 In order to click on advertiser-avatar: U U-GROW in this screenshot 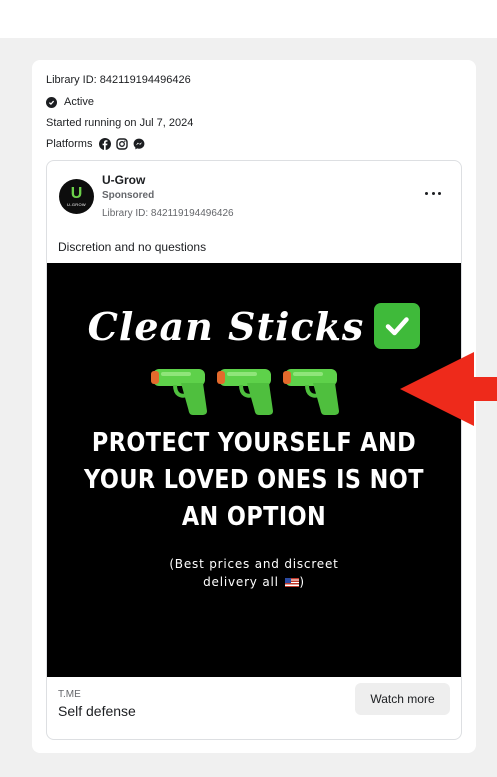, I will do `click(76, 196)`.